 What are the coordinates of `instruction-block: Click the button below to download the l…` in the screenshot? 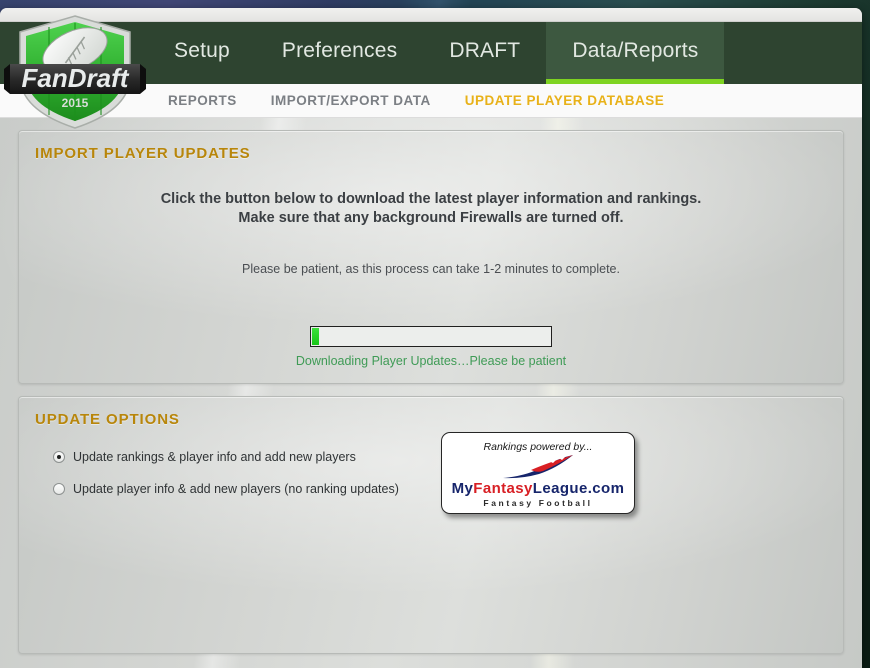 It's located at (431, 209).